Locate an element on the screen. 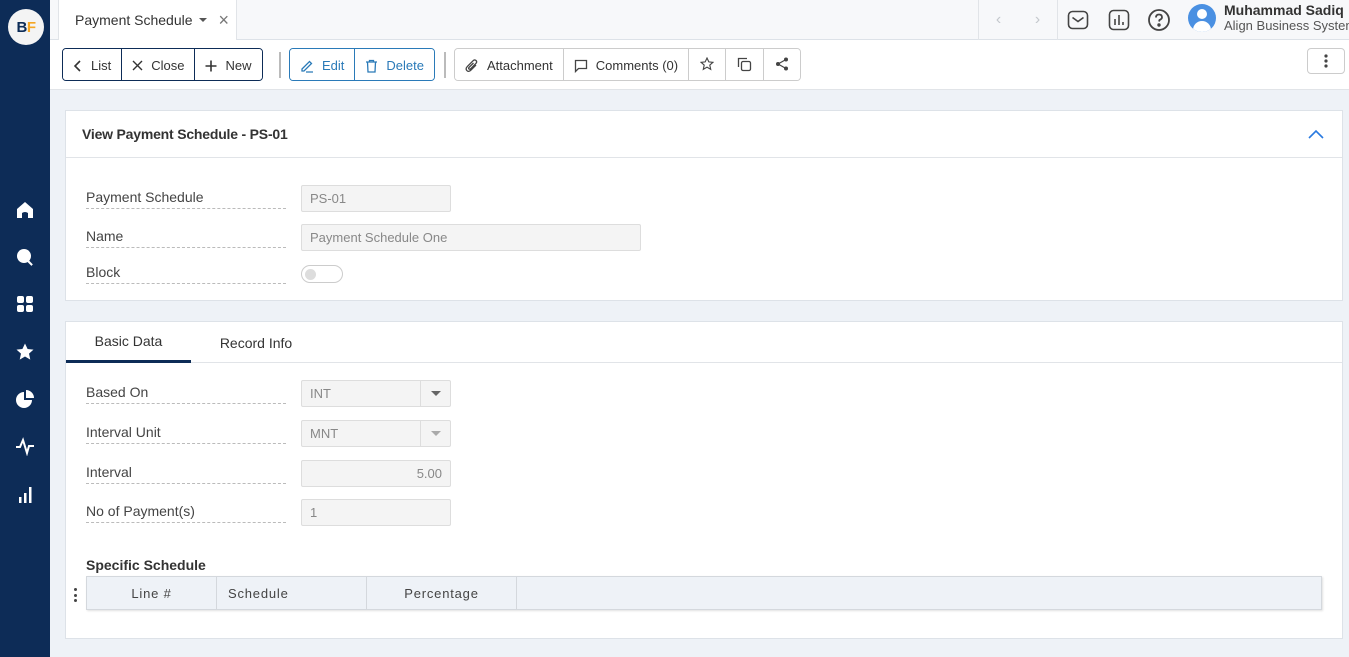 The image size is (1349, 657). share-icon is located at coordinates (782, 65).